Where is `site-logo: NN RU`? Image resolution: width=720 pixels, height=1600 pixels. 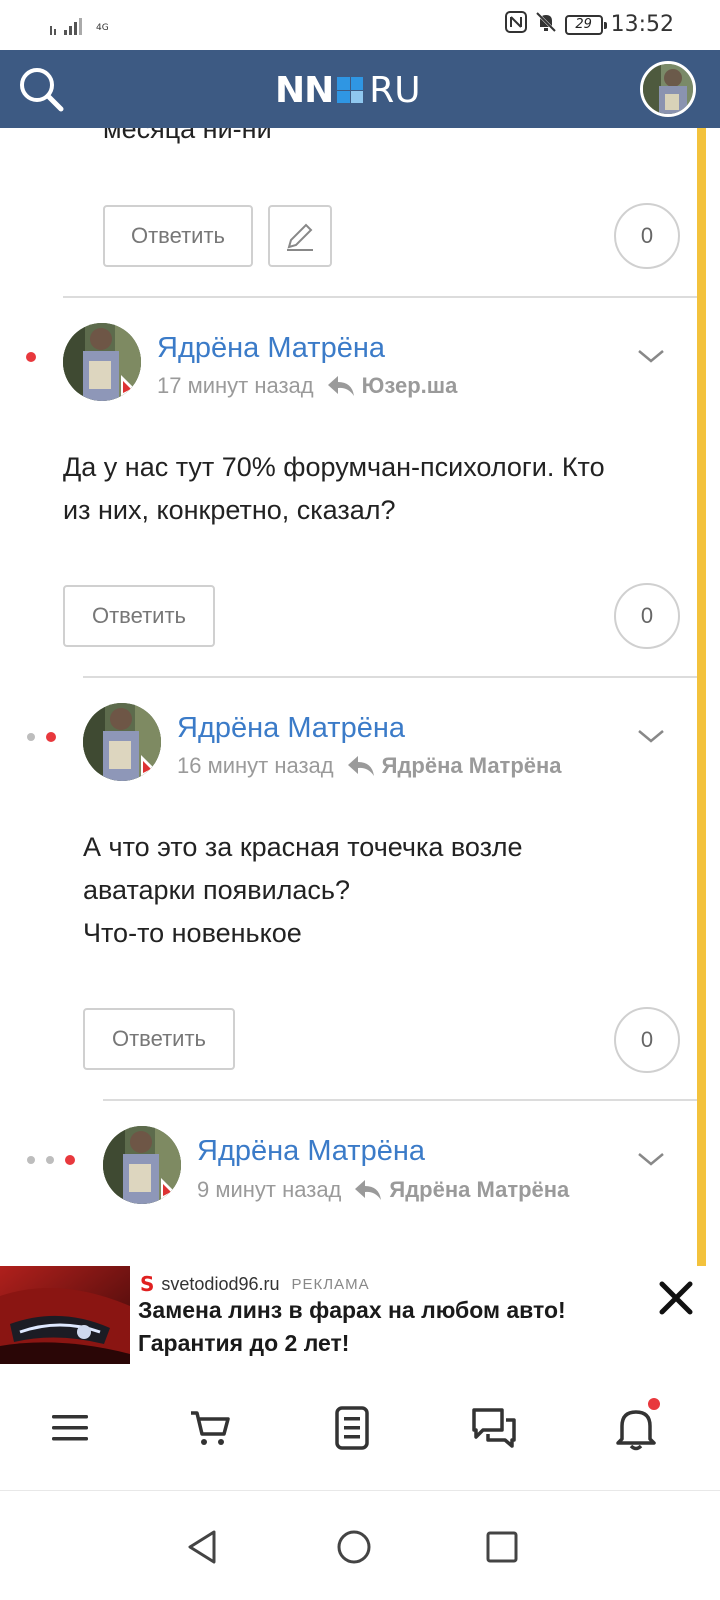 site-logo: NN RU is located at coordinates (348, 90).